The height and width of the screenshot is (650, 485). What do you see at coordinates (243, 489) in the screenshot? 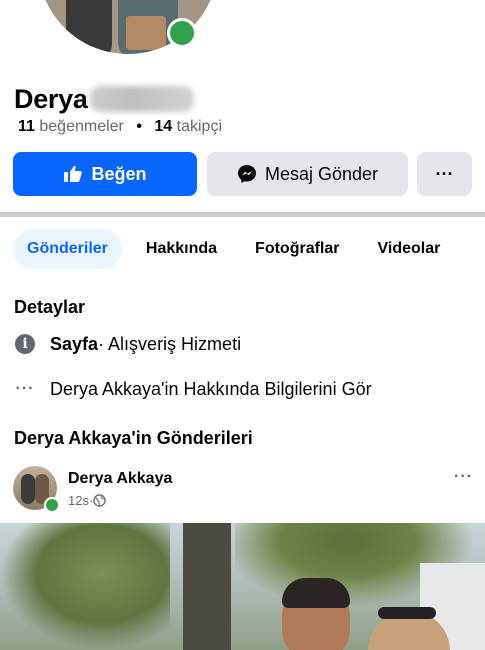
I see `post-header: Derya Akkaya 12s · ···` at bounding box center [243, 489].